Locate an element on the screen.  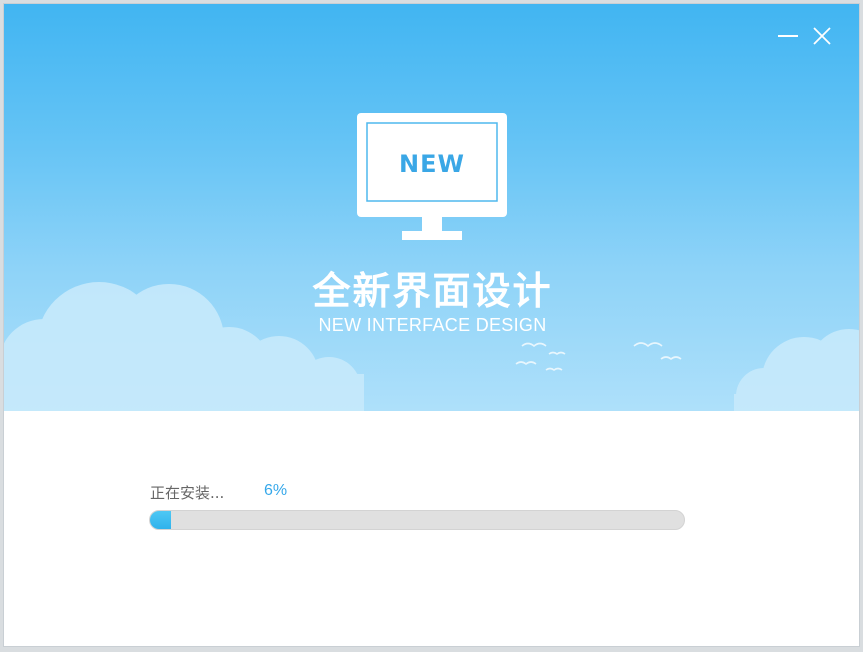
minimize-icon is located at coordinates (788, 36).